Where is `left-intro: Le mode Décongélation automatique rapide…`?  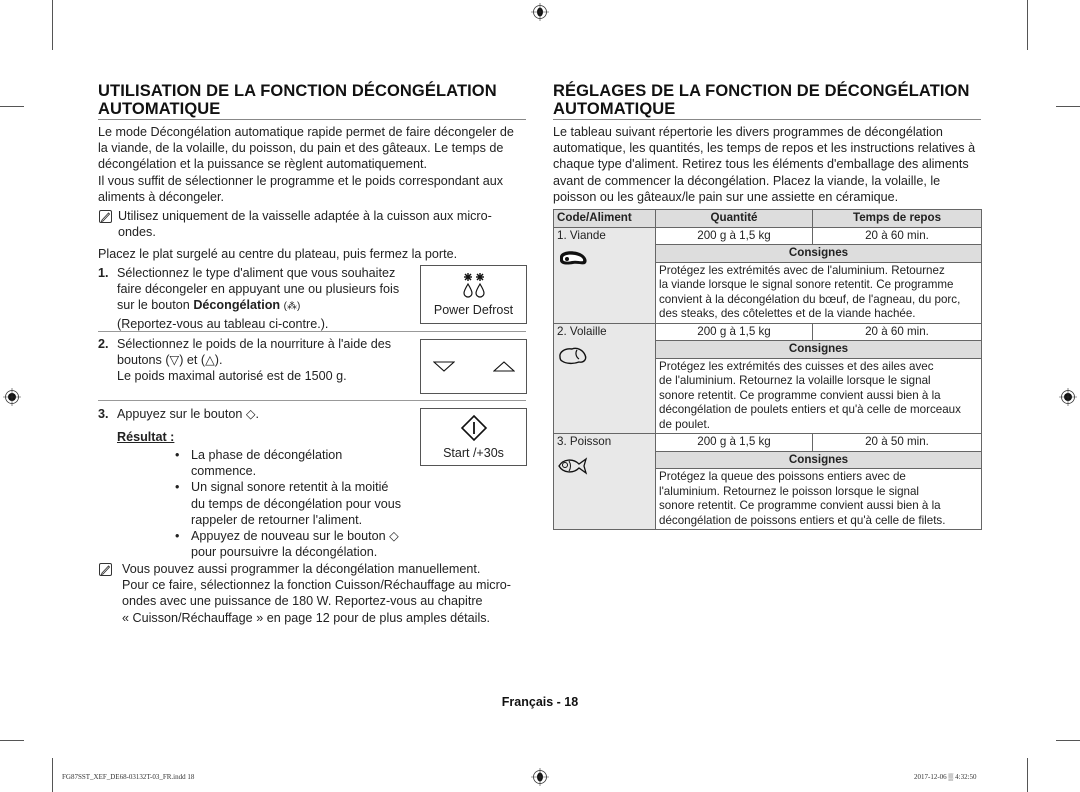
left-intro: Le mode Décongélation automatique rapide… is located at coordinates (318, 164).